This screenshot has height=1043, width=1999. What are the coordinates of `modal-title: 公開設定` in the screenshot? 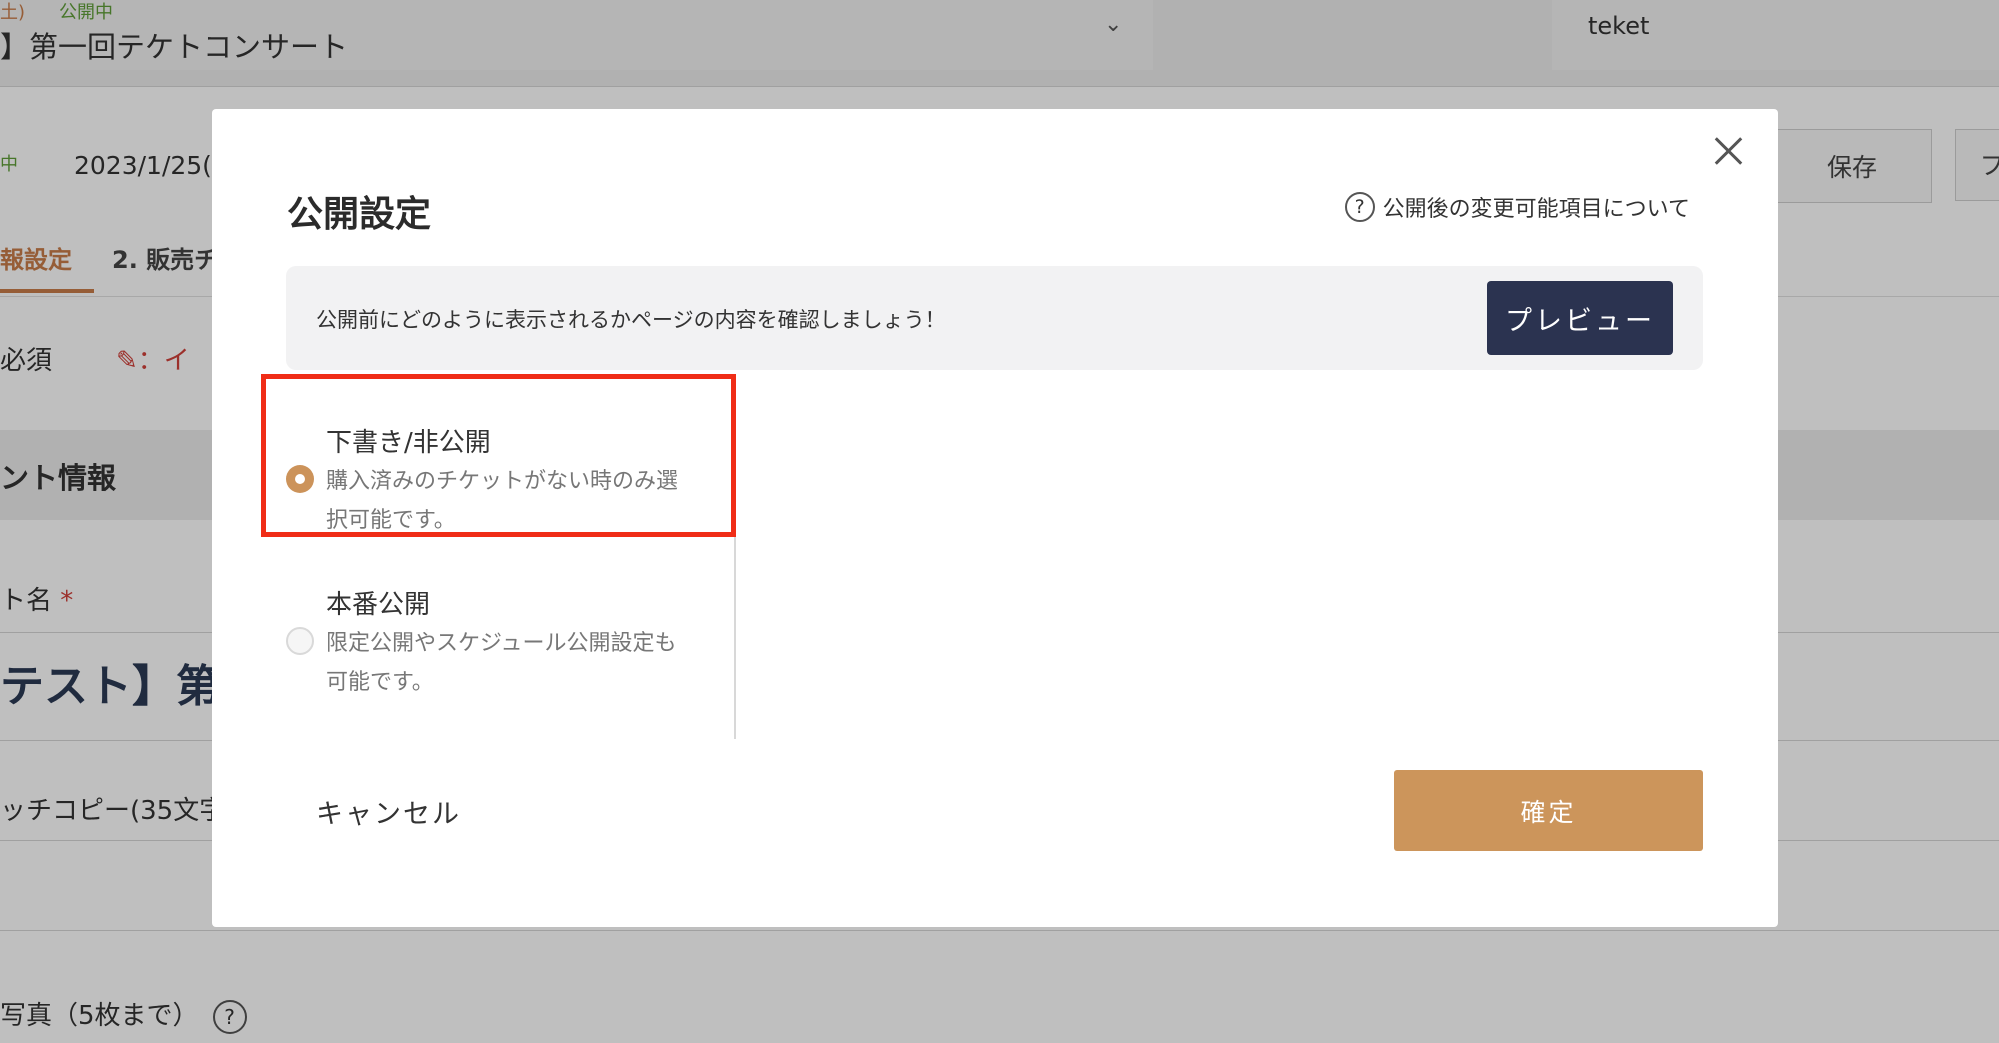 It's located at (359, 214).